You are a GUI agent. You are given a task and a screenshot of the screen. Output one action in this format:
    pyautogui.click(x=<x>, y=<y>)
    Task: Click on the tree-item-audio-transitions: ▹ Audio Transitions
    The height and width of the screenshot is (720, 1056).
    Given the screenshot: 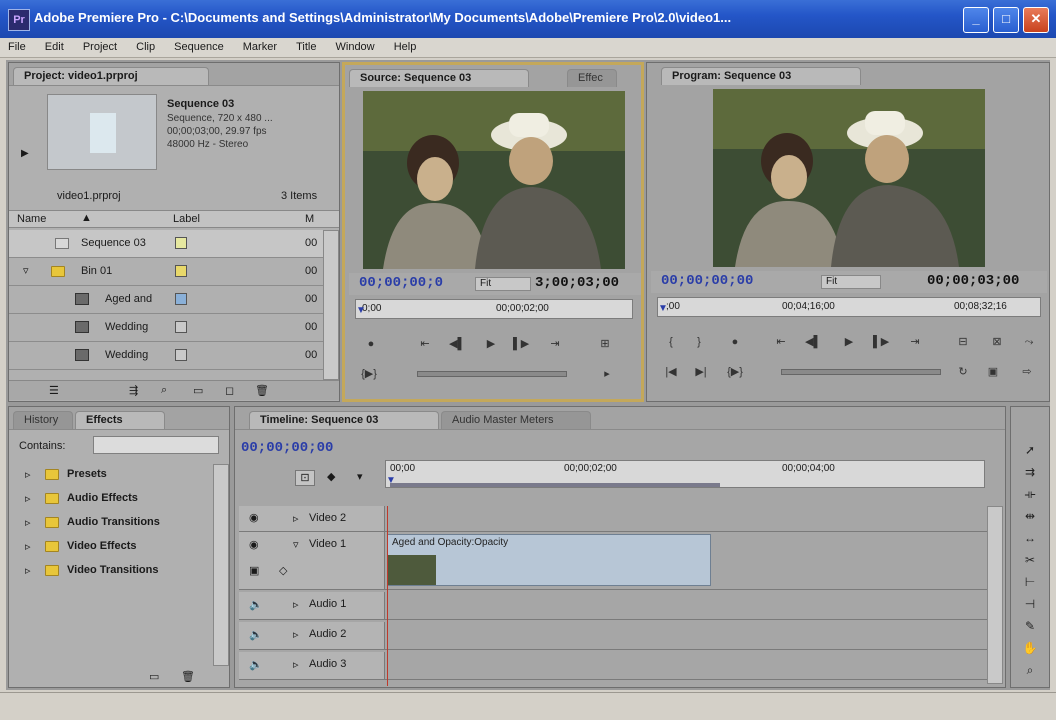 What is the action you would take?
    pyautogui.click(x=115, y=523)
    